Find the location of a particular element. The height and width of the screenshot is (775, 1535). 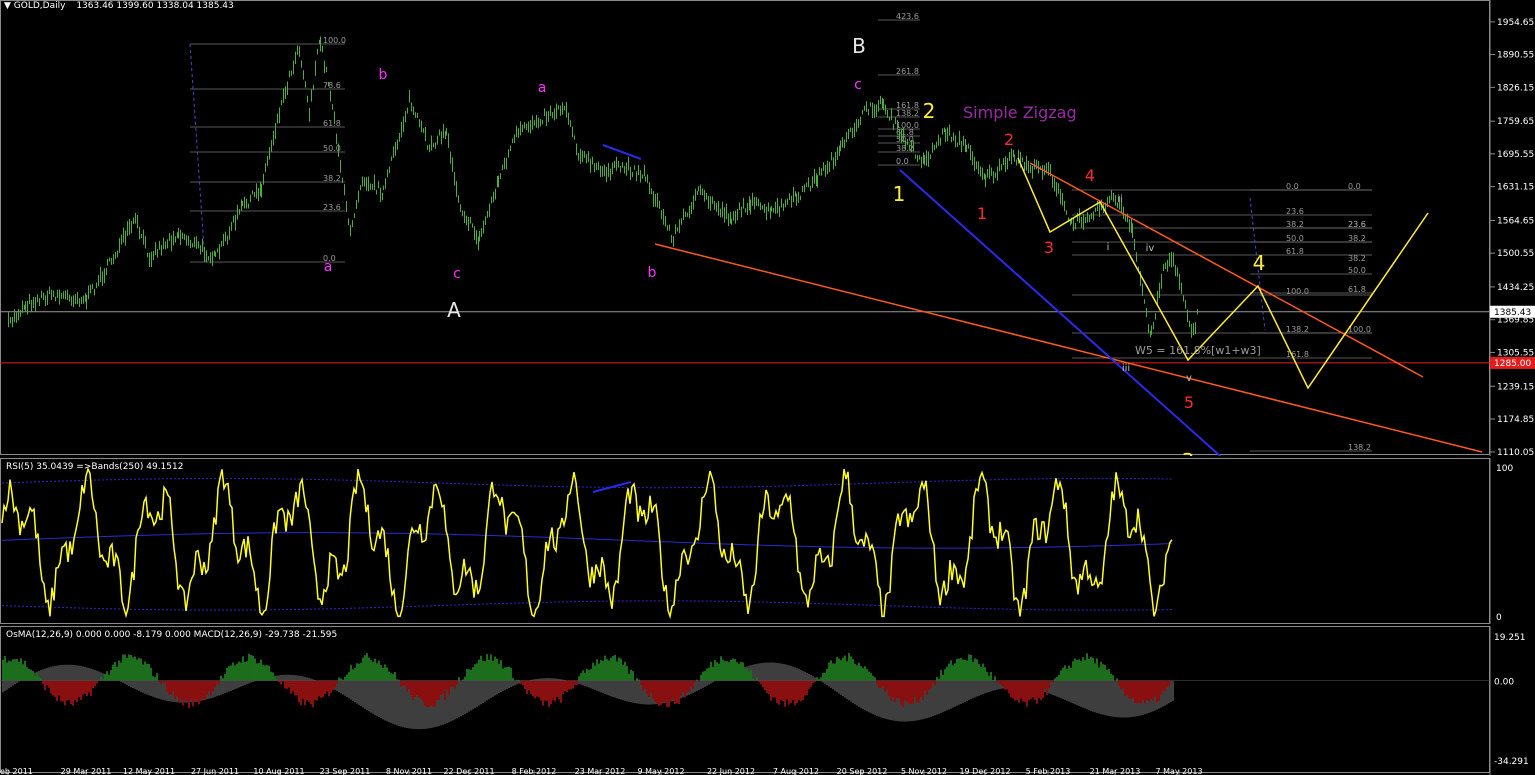

price-tick-label: 1239.15 is located at coordinates (1515, 387).